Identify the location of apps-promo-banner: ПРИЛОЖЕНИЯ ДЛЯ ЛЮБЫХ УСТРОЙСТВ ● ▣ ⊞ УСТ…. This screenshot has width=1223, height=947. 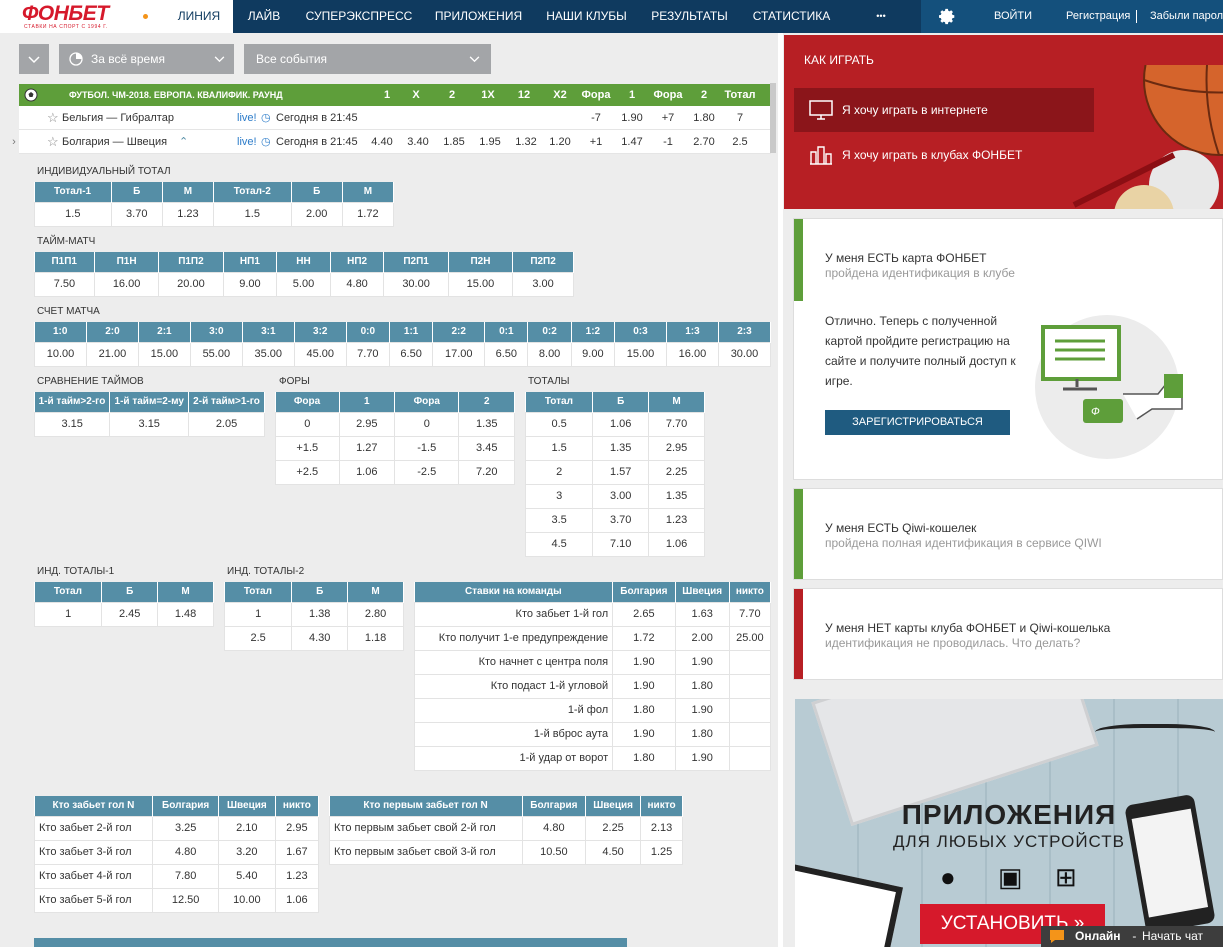
(1009, 823).